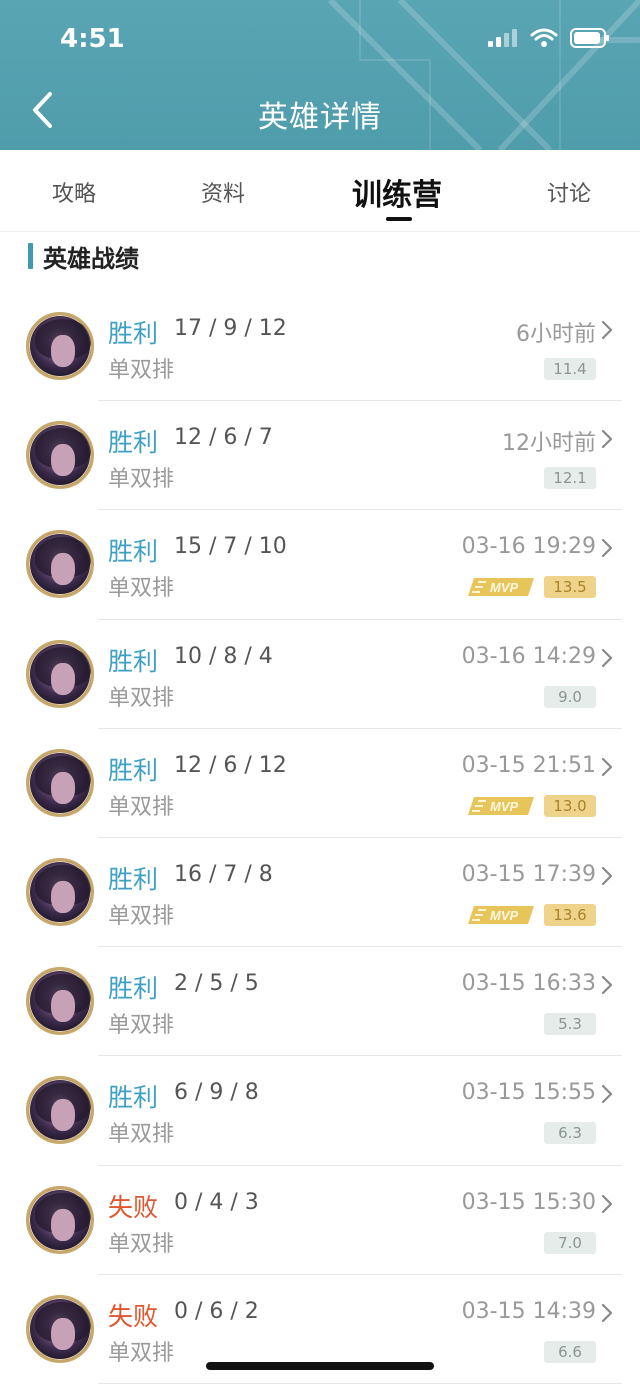  Describe the element at coordinates (528, 765) in the screenshot. I see `match-time: 03-15 21:51` at that location.